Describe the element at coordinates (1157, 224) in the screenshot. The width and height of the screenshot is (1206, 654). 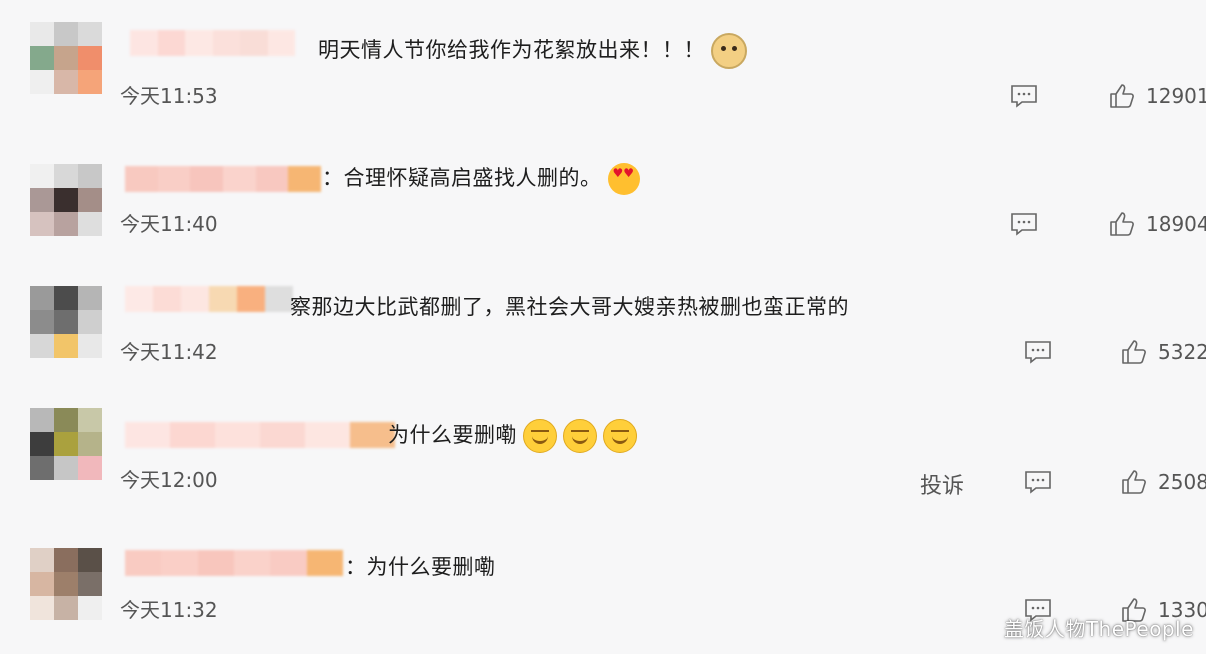
I see `like-button: 18904` at that location.